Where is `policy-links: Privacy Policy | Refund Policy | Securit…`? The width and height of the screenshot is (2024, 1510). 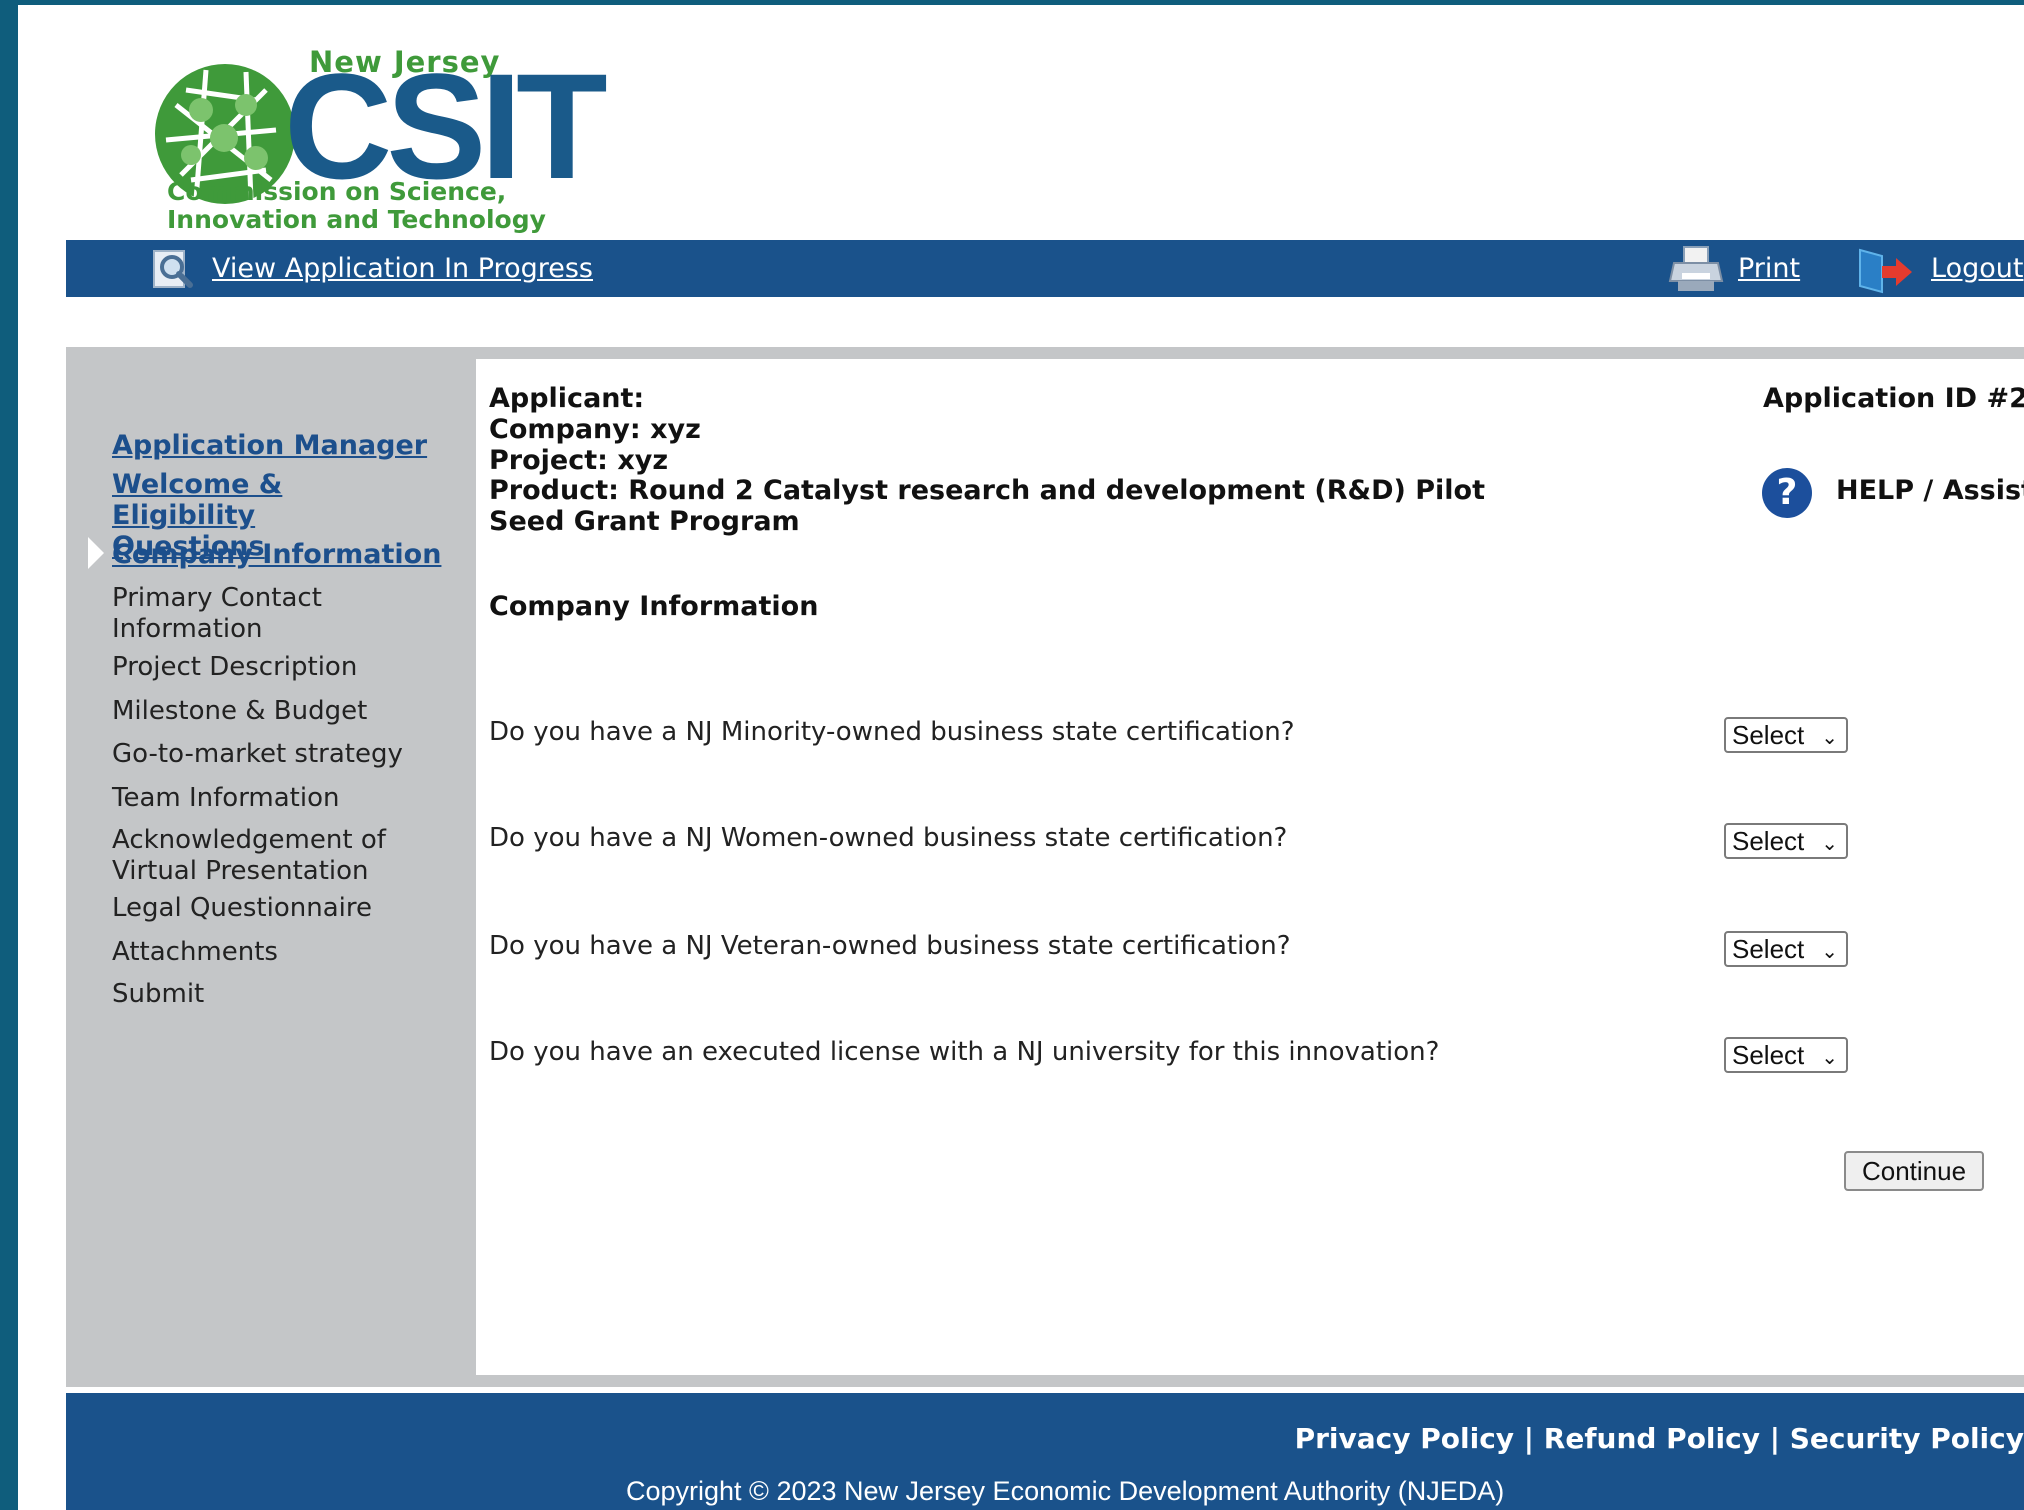 policy-links: Privacy Policy | Refund Policy | Securit… is located at coordinates (1659, 1439).